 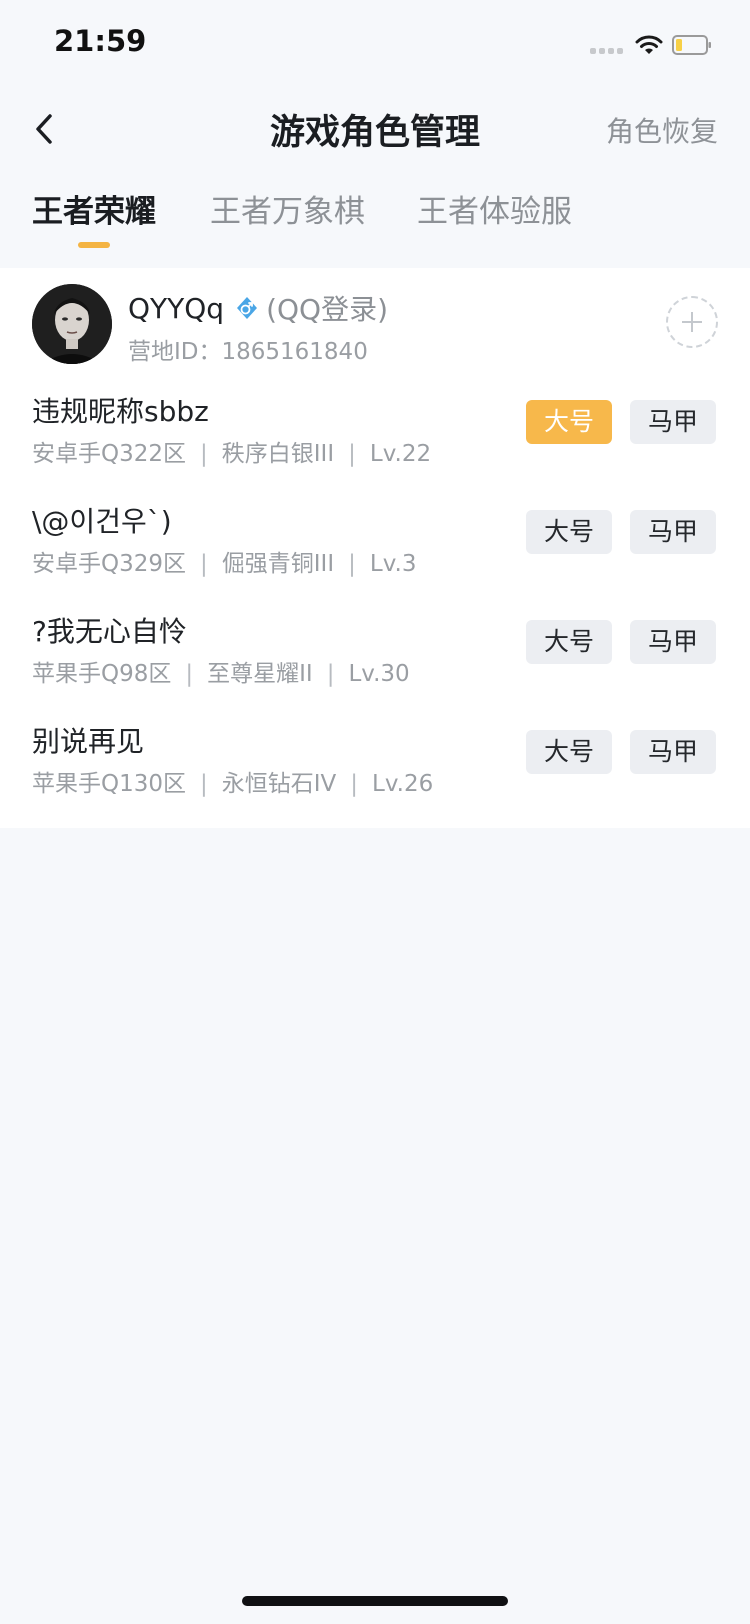 What do you see at coordinates (403, 784) in the screenshot?
I see `role-level: Lv.26` at bounding box center [403, 784].